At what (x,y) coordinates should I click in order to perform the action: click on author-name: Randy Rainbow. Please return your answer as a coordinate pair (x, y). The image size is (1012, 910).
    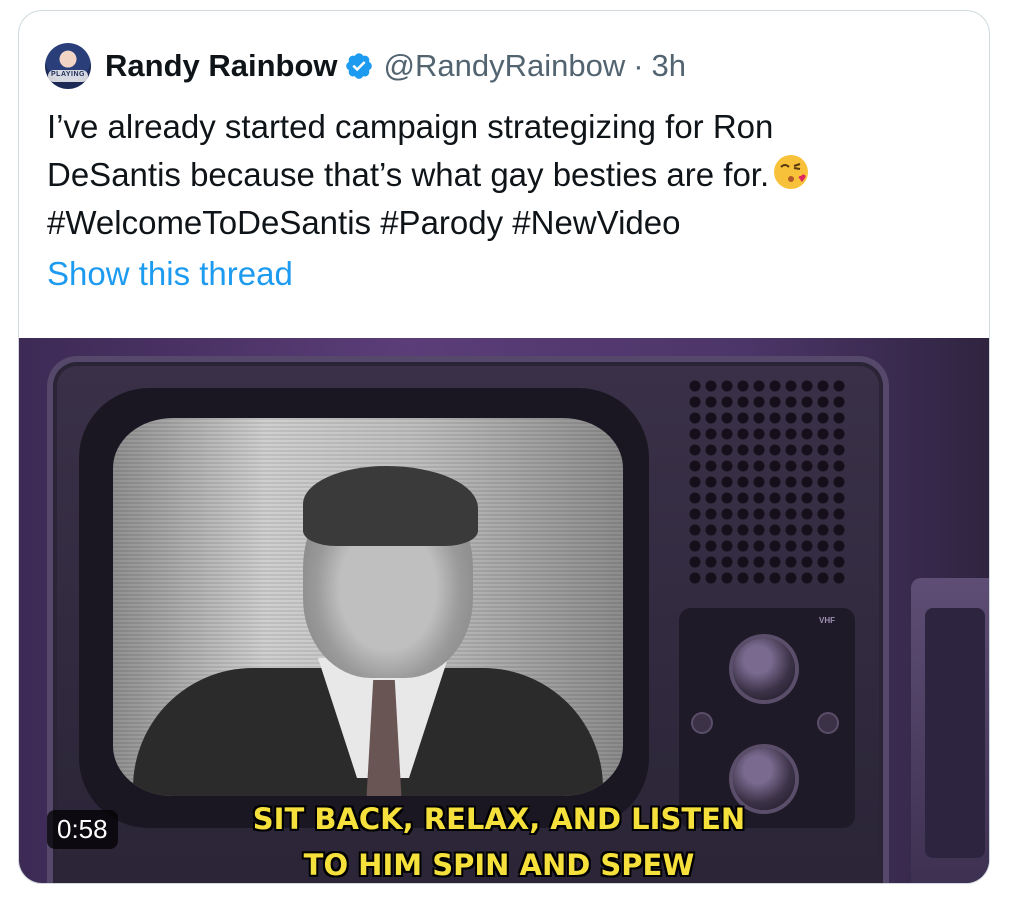
    Looking at the image, I should click on (221, 66).